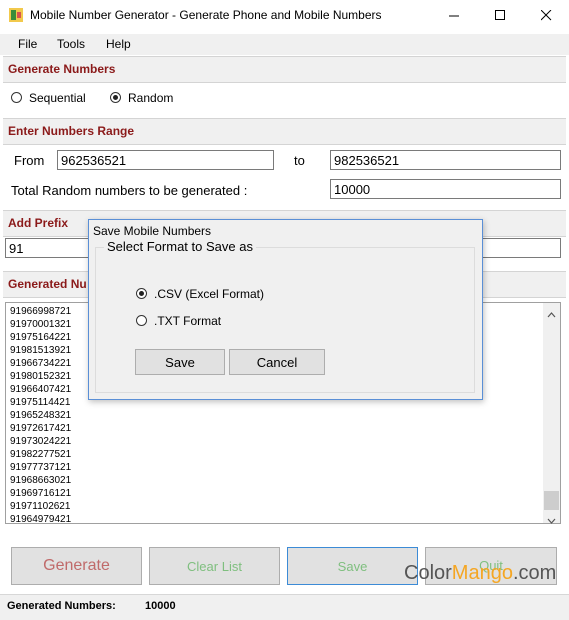  I want to click on status-bar: Generated Numbers: 10000, so click(284, 607).